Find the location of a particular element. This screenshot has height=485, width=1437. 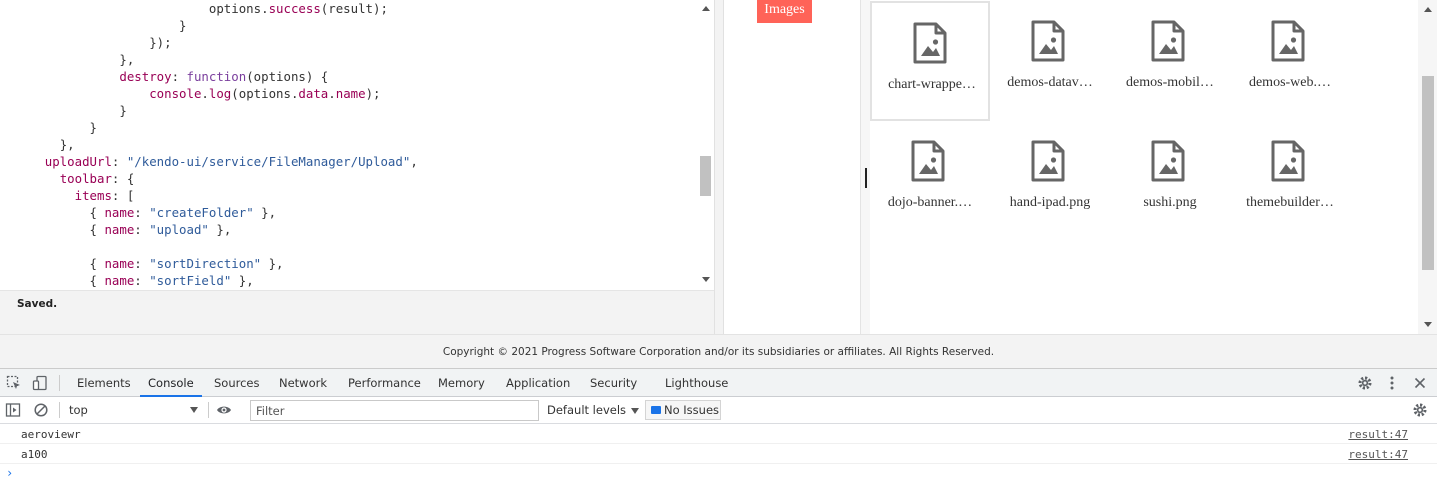

live-expression-eye-icon is located at coordinates (224, 410).